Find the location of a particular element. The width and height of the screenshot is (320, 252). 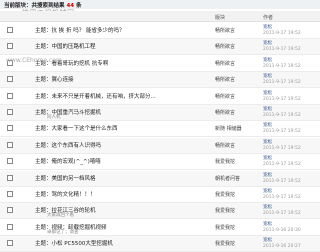

table-row: 主题：这个东西有人识得吗 畅所欲言 宽松 2011-9-17 19:52 is located at coordinates (160, 145).